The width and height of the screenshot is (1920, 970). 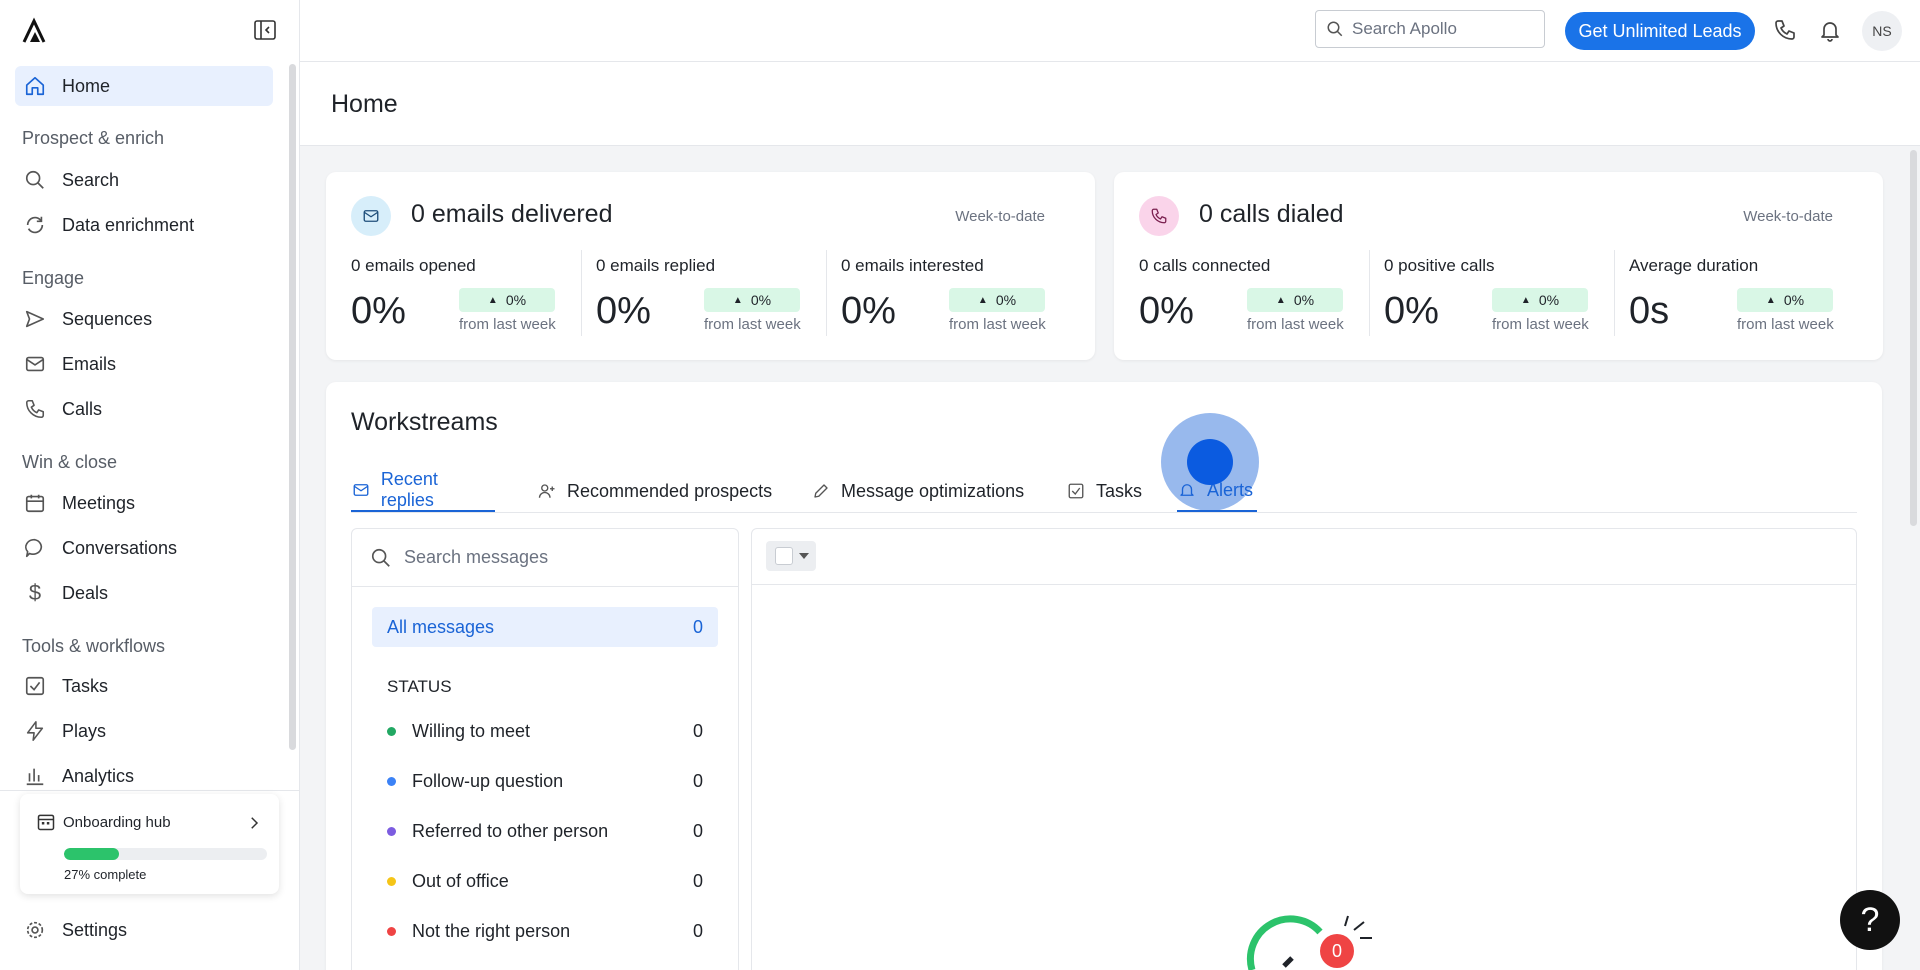 I want to click on bulk-select-dropdown, so click(x=791, y=556).